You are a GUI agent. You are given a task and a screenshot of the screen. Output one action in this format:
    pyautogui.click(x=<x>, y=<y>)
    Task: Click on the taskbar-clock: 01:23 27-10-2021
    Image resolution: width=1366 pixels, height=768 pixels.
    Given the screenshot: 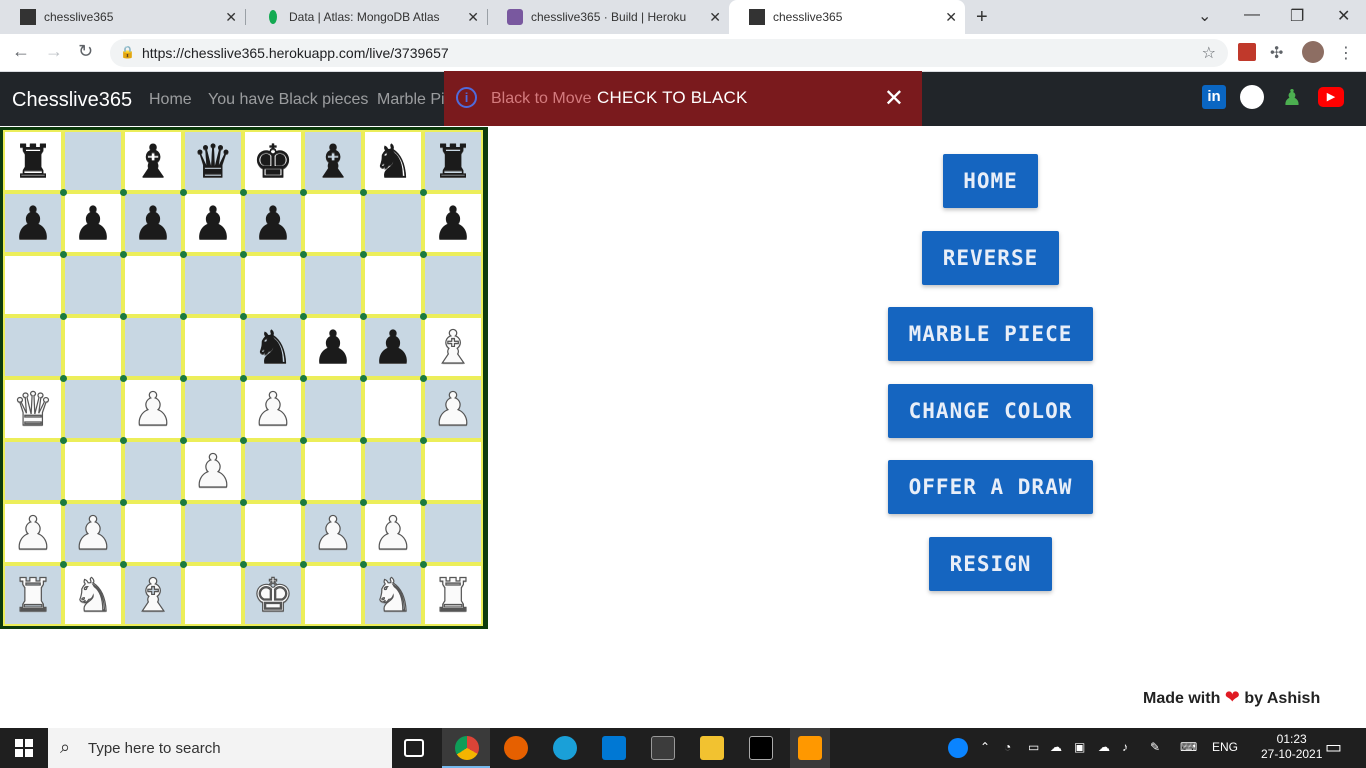 What is the action you would take?
    pyautogui.click(x=1291, y=747)
    